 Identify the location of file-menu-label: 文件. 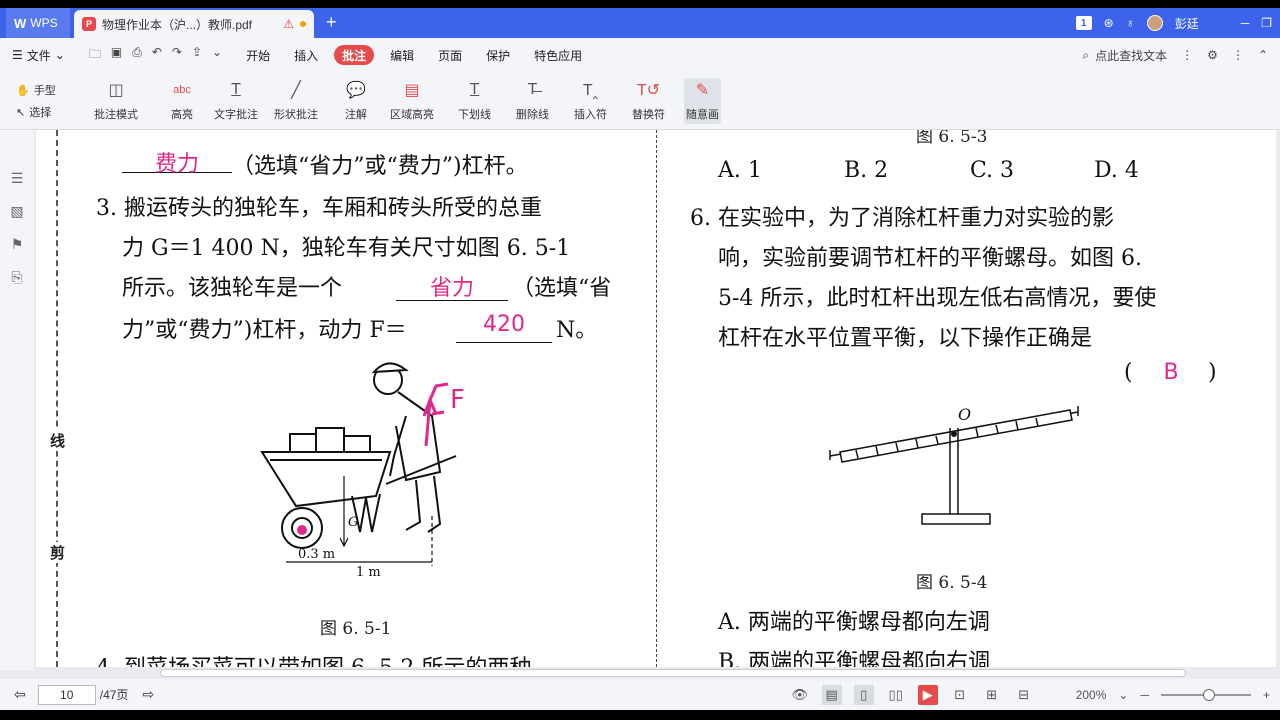
(38, 55).